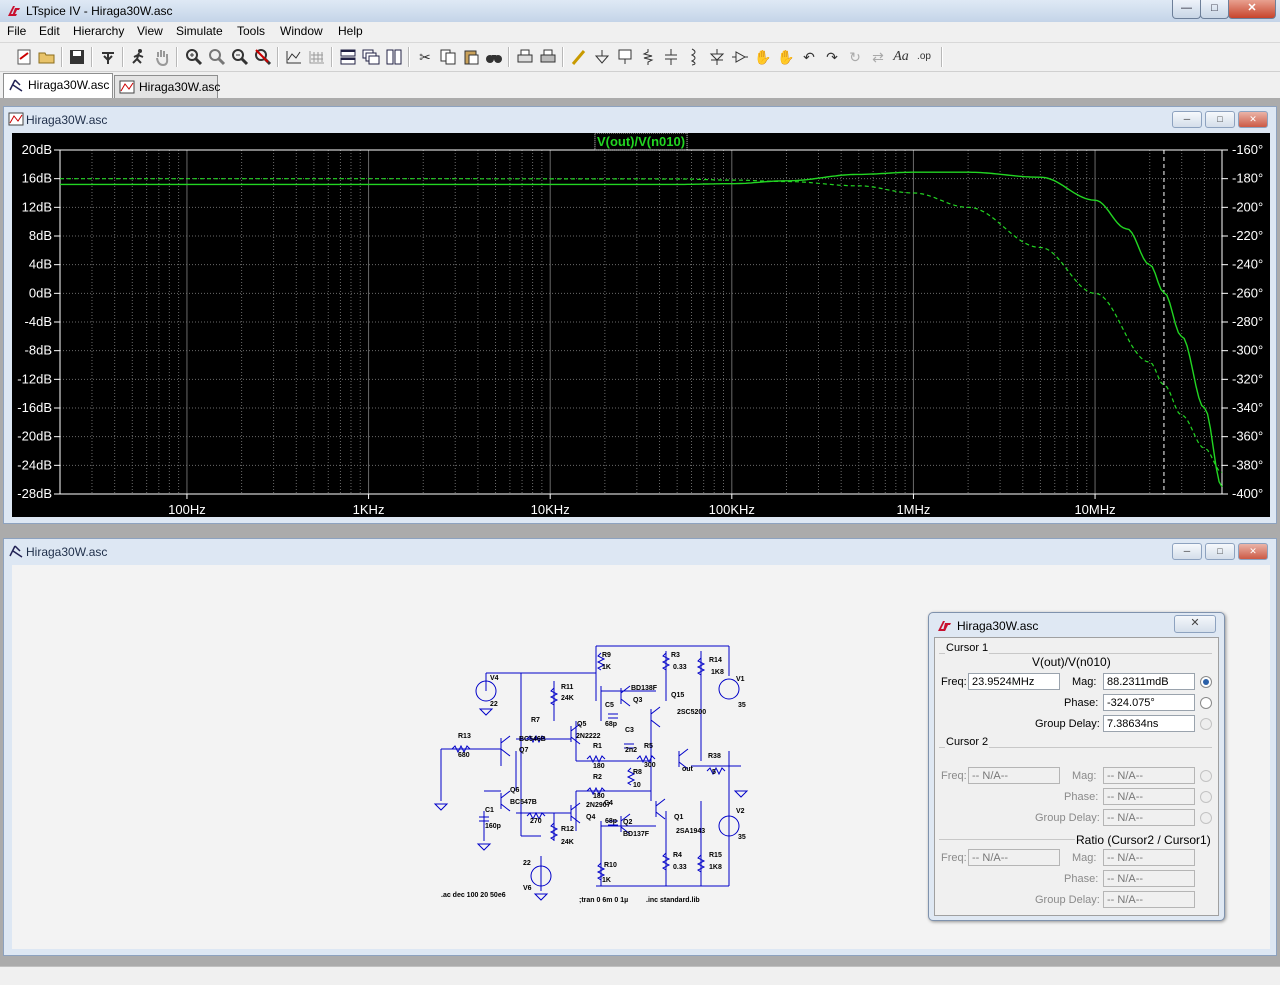 The height and width of the screenshot is (985, 1280). What do you see at coordinates (1206, 776) in the screenshot?
I see `cursor2-mag-radio` at bounding box center [1206, 776].